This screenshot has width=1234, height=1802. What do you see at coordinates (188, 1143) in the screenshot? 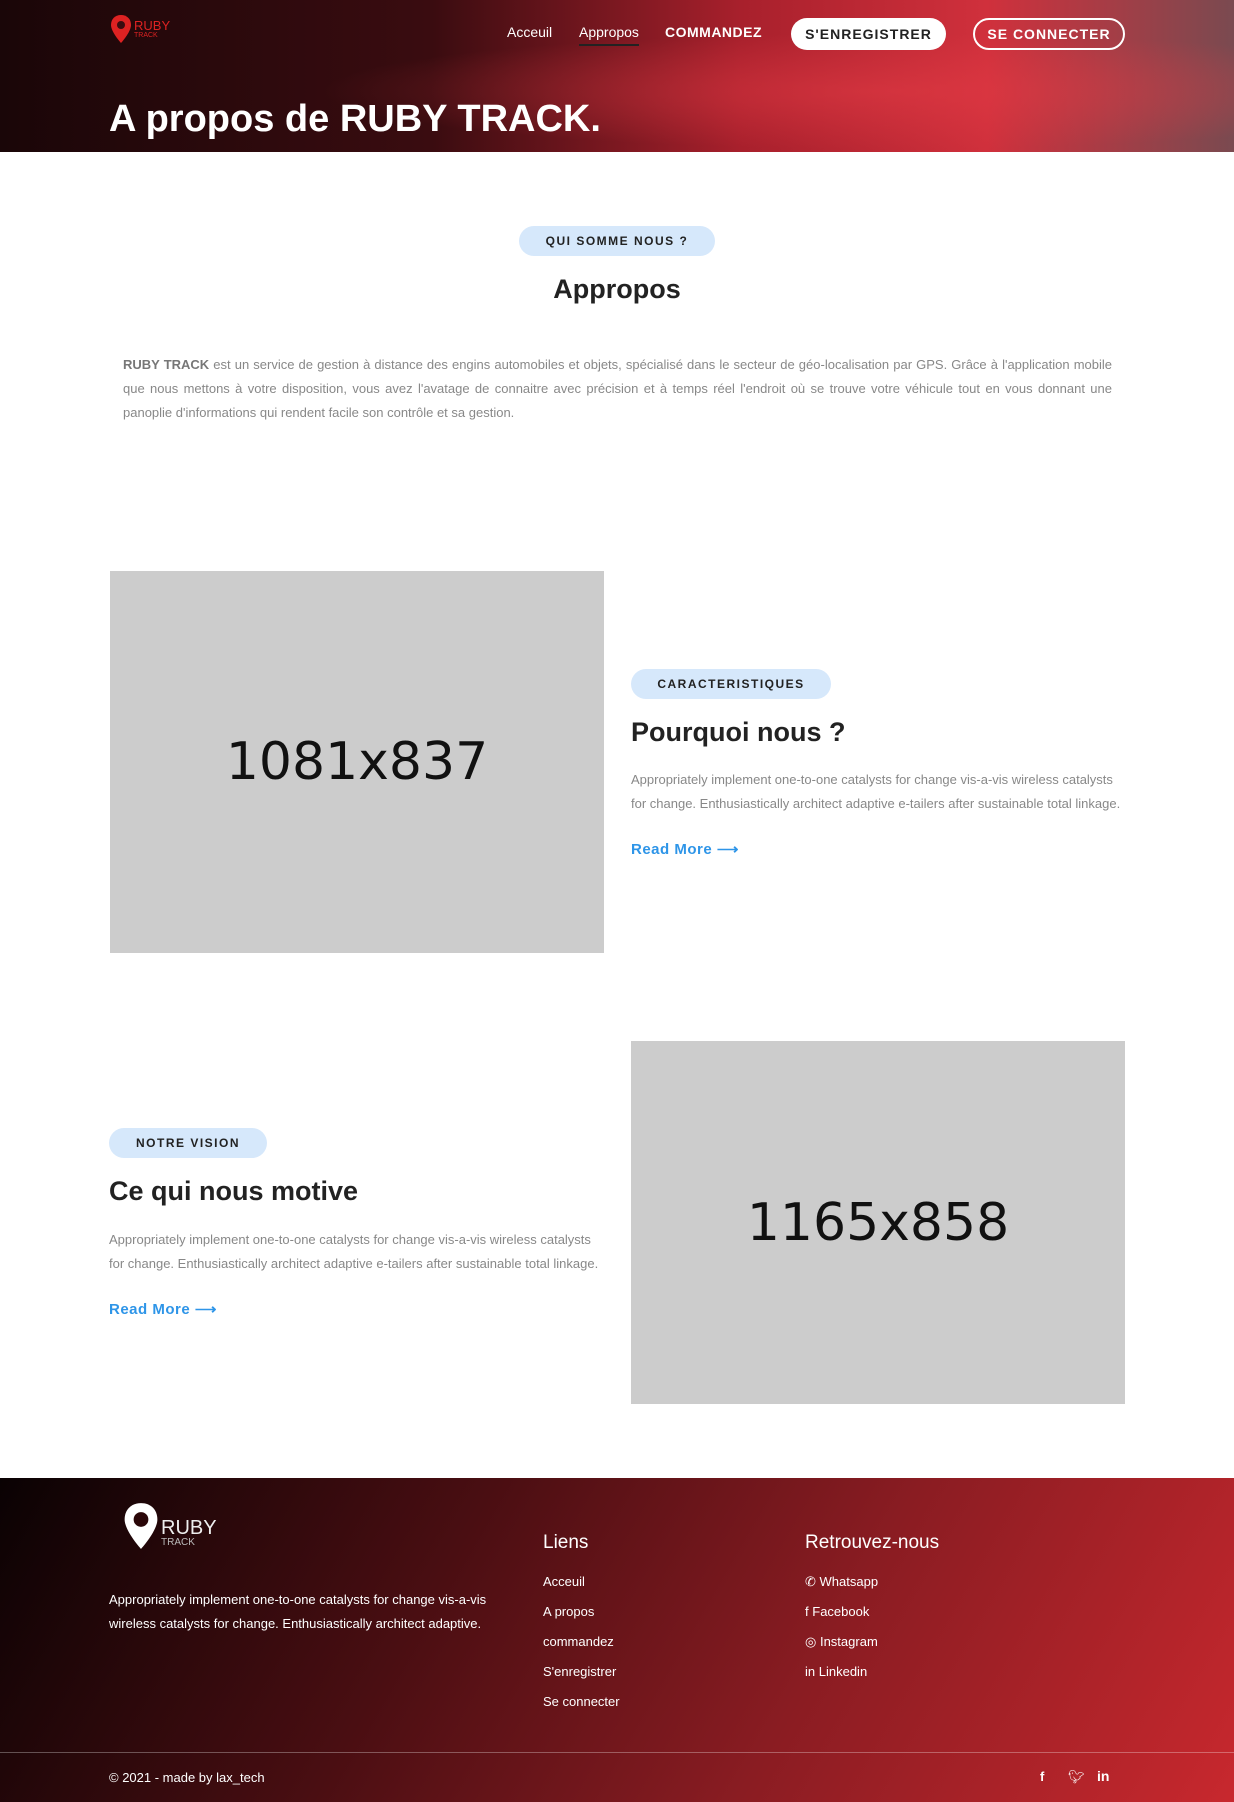
I see `vision-badge: NOTRE VISION` at bounding box center [188, 1143].